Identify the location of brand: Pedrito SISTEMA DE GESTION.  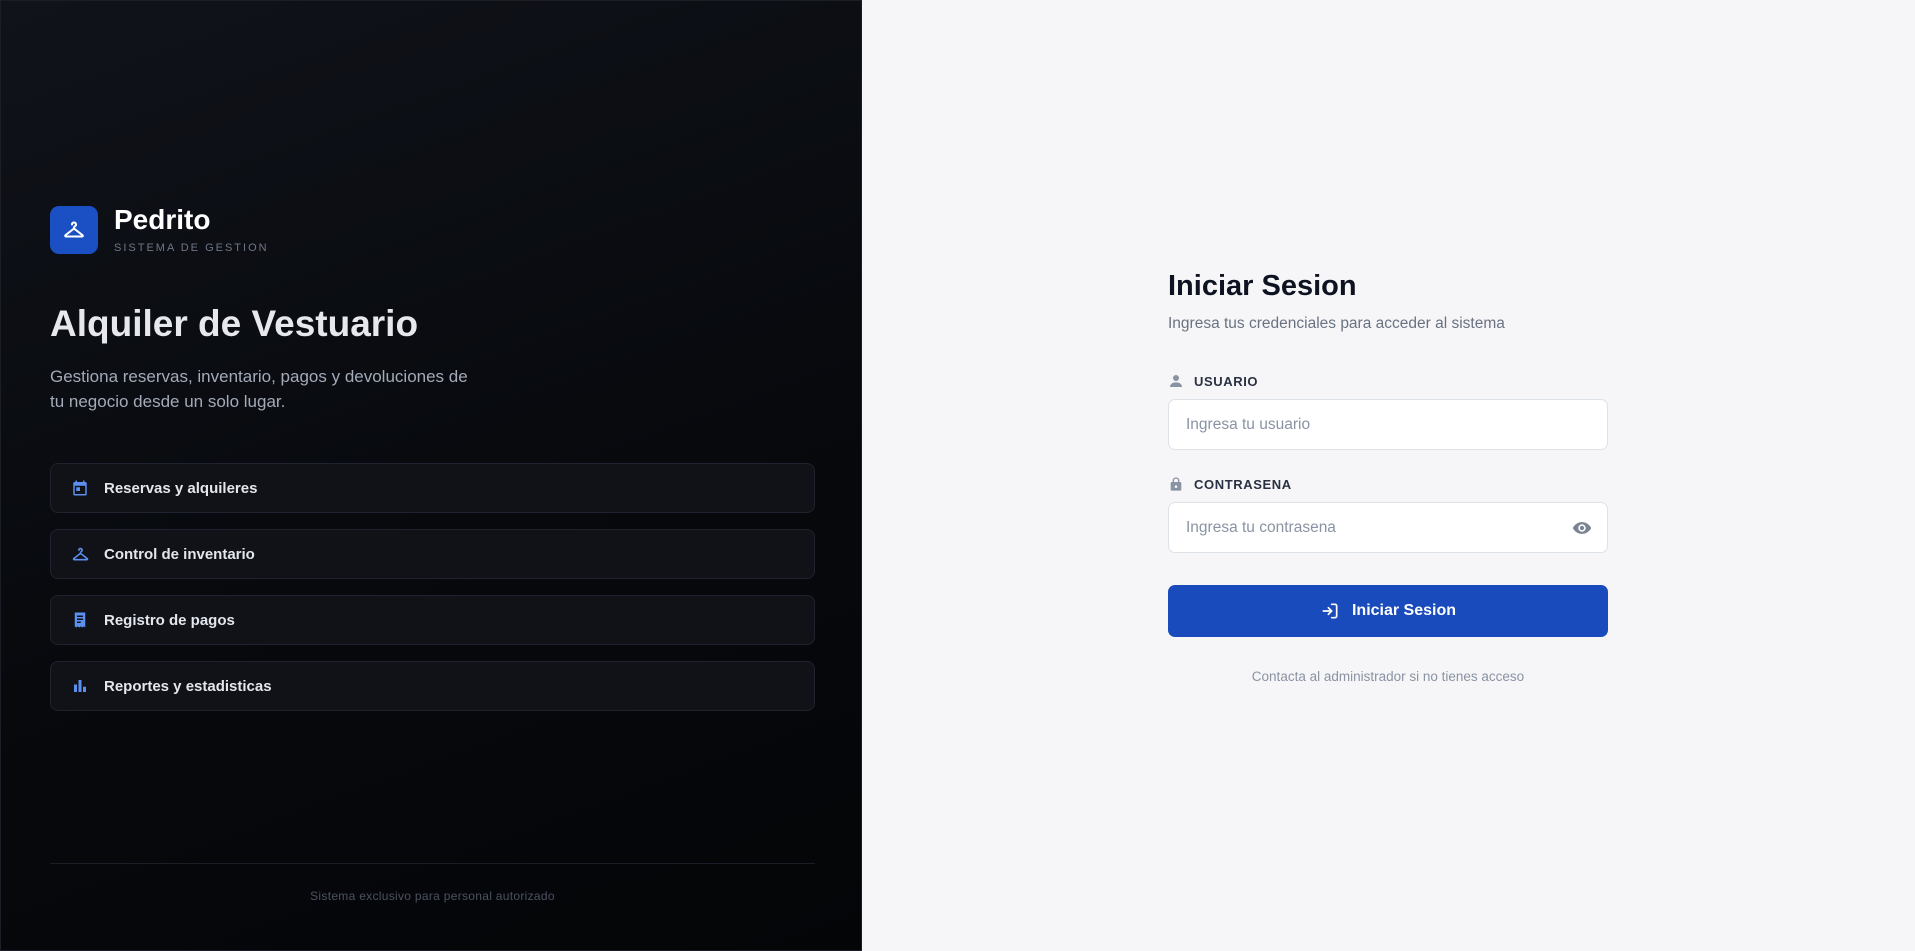
(159, 229).